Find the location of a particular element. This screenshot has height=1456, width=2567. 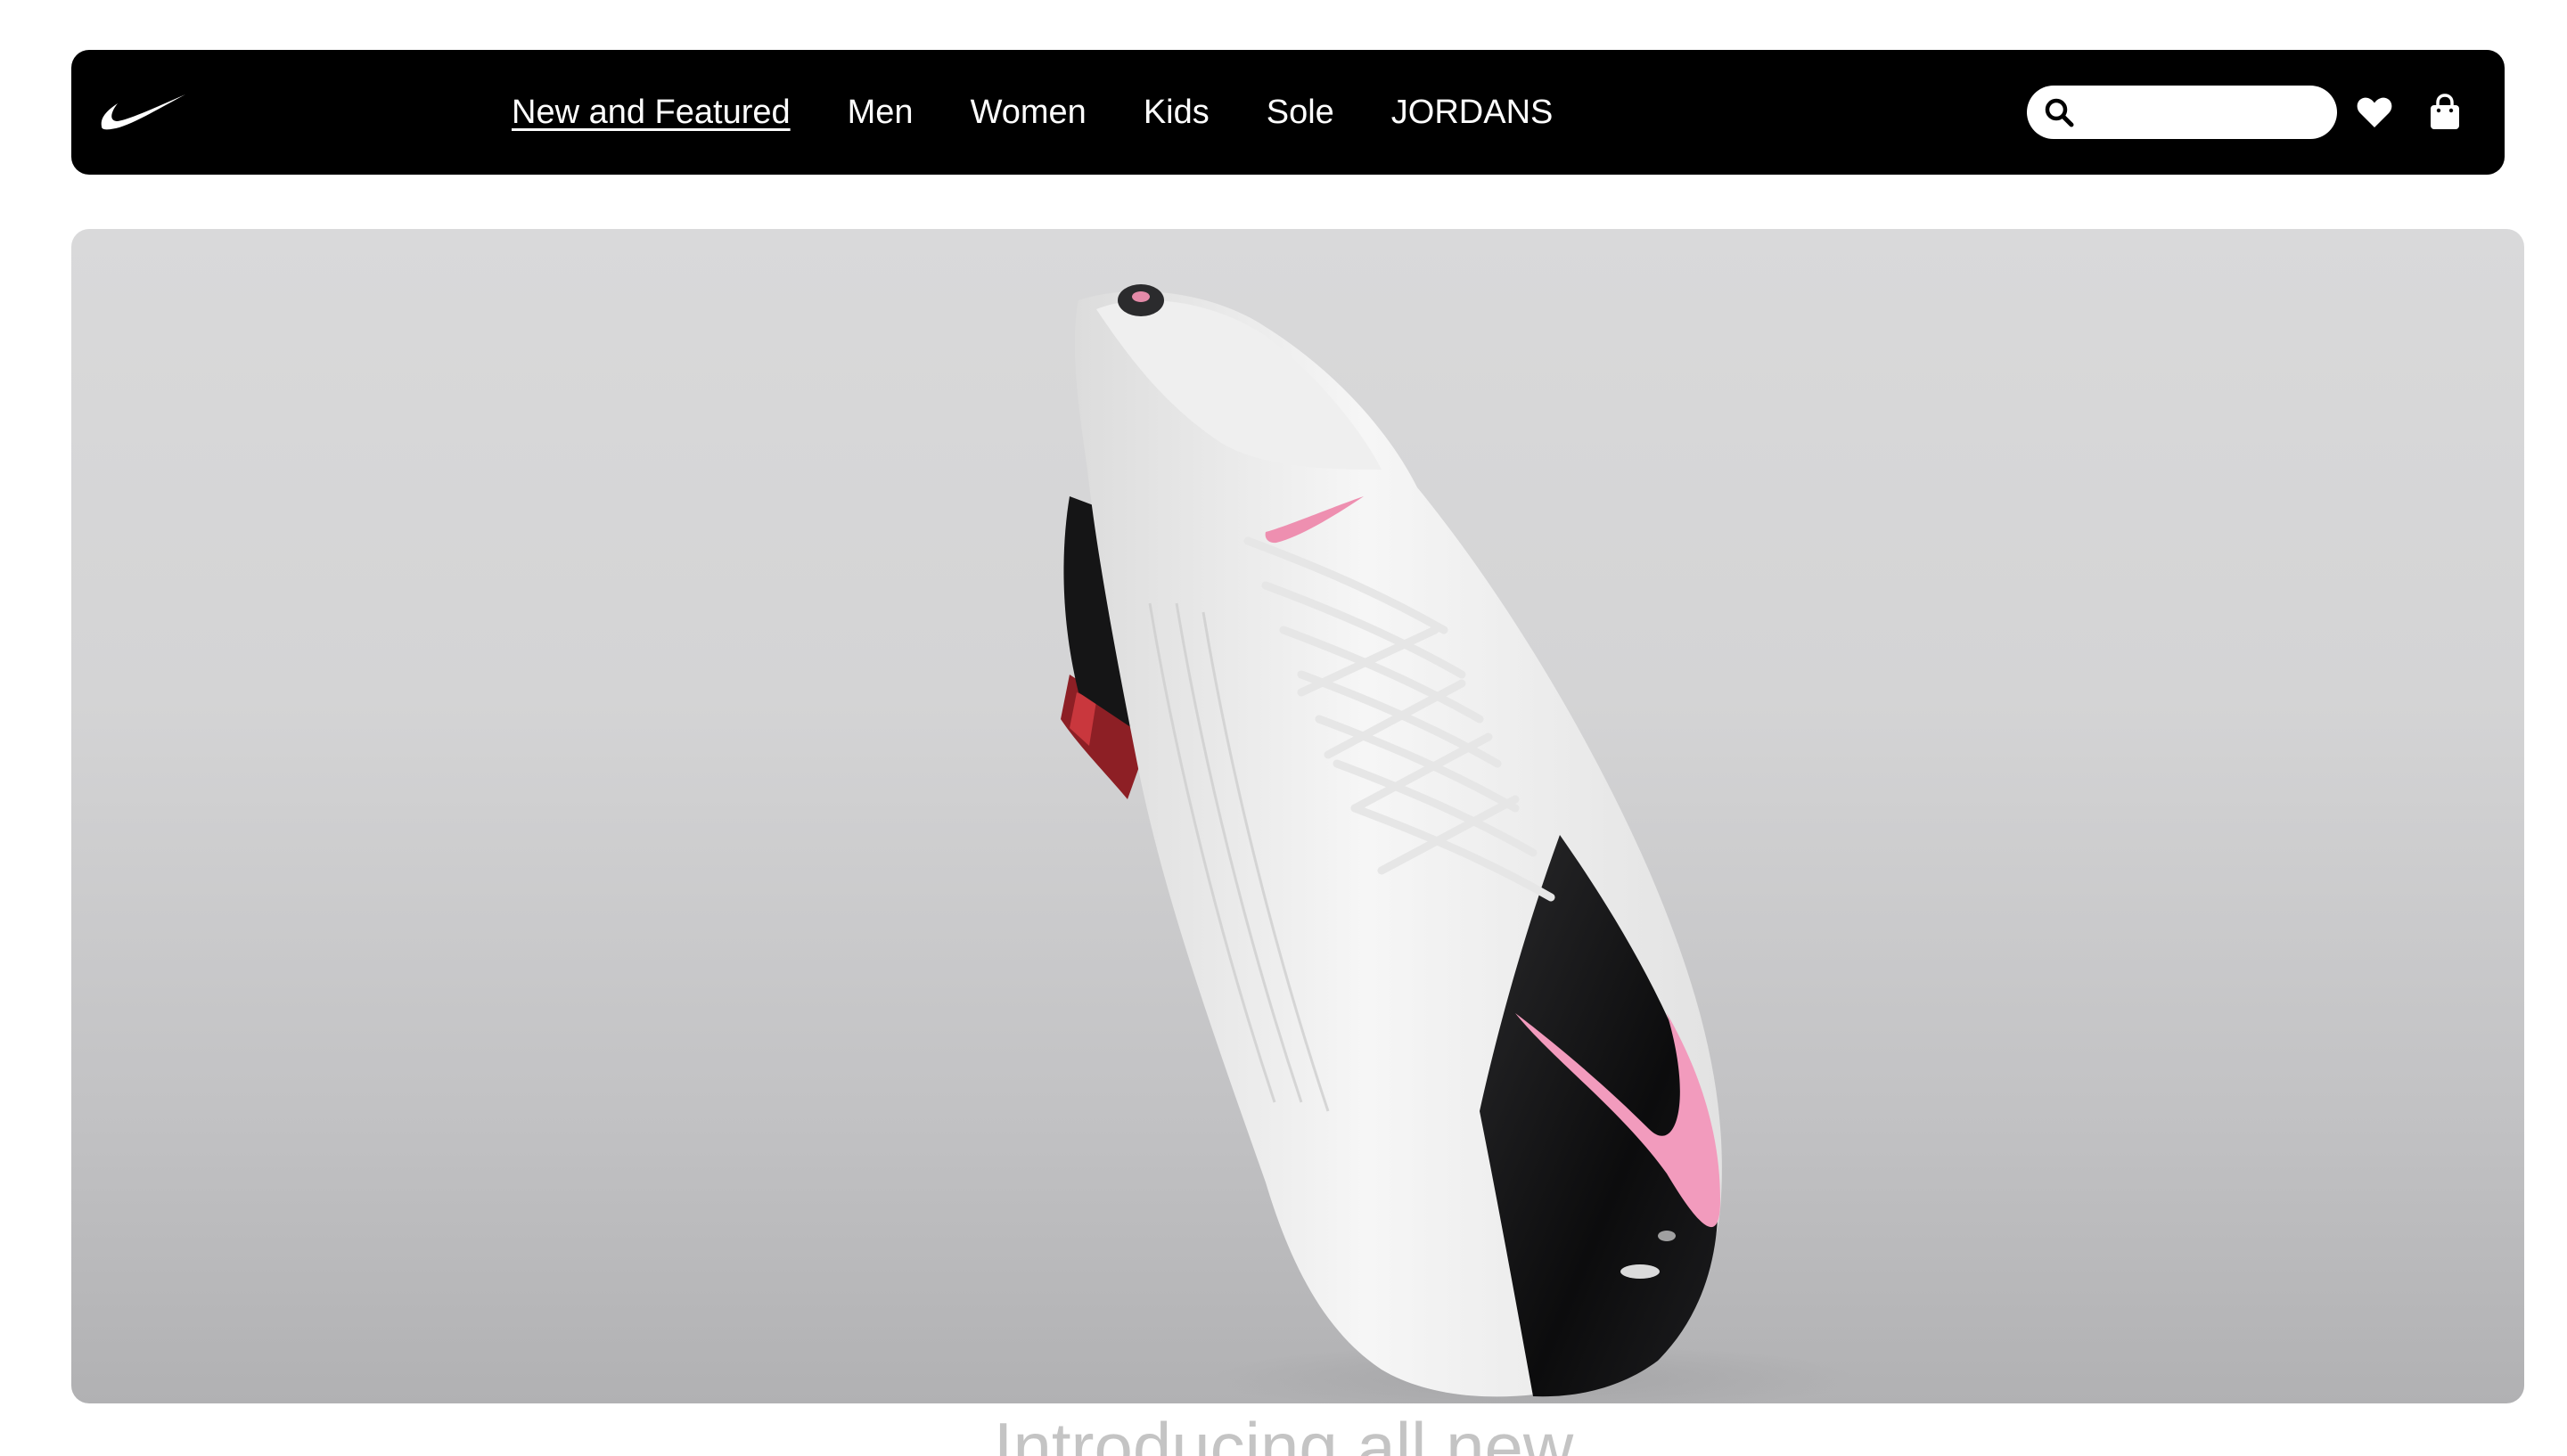

shopping-bag-button is located at coordinates (2444, 113).